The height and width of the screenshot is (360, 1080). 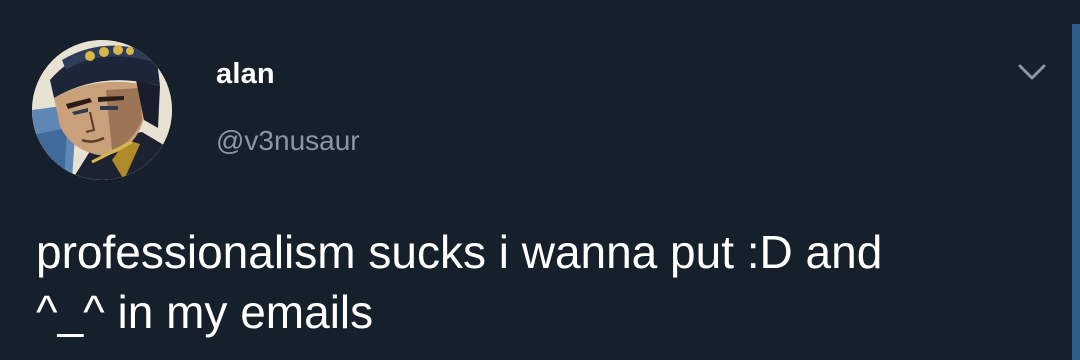 I want to click on avatar-illustration, so click(x=102, y=110).